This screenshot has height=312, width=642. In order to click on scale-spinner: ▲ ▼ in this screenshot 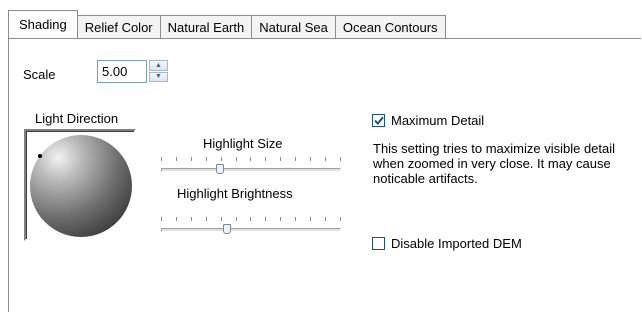, I will do `click(158, 71)`.